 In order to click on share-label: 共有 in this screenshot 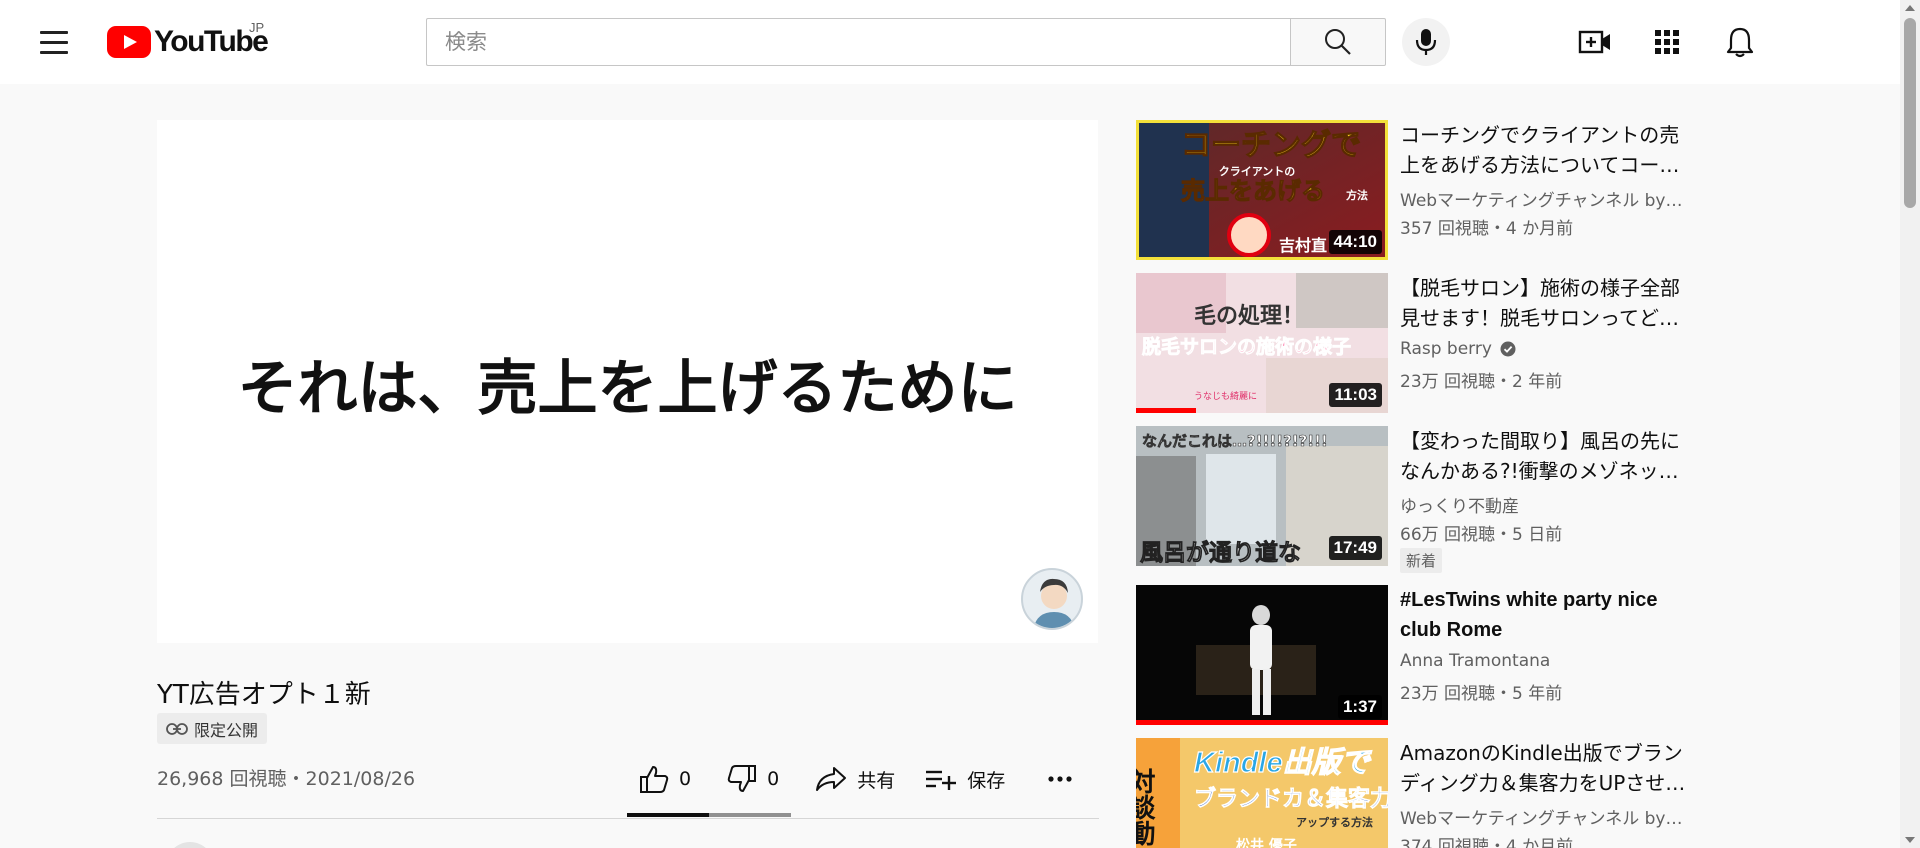, I will do `click(876, 780)`.